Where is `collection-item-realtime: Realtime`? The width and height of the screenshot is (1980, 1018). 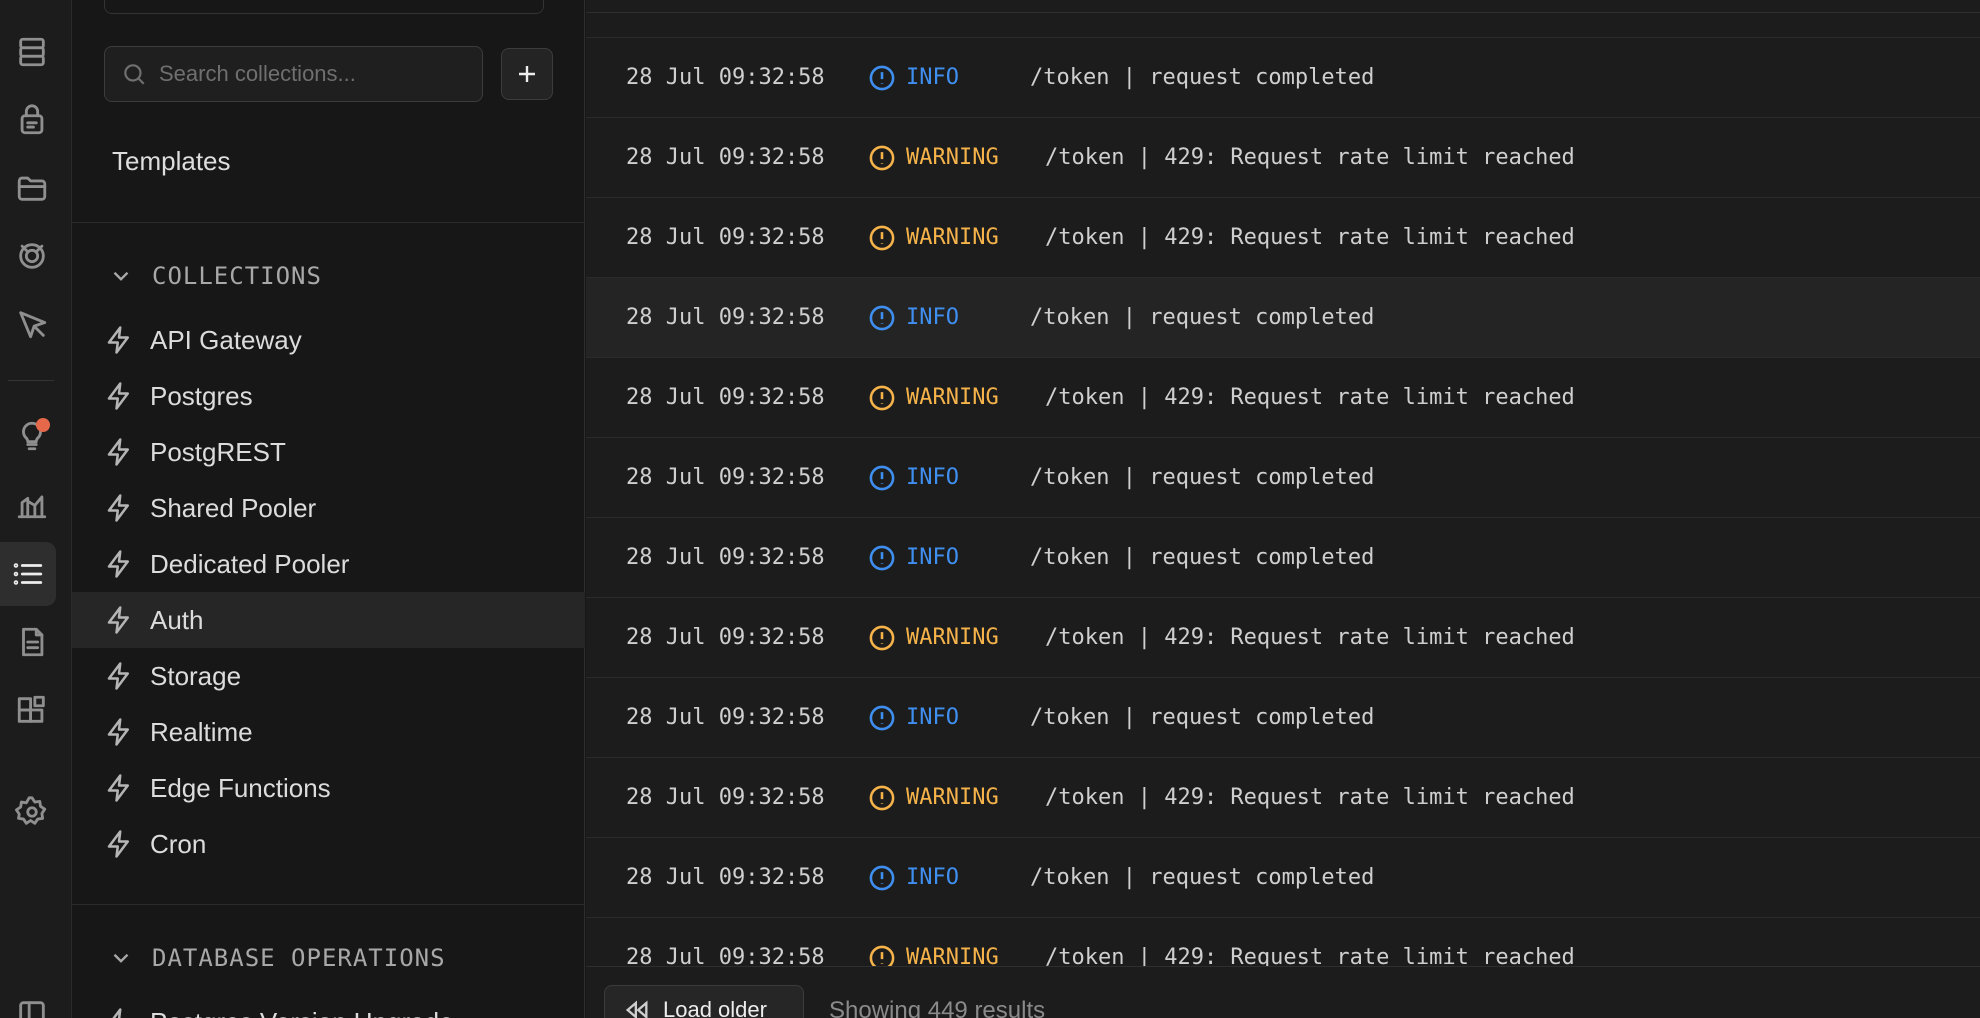 collection-item-realtime: Realtime is located at coordinates (328, 732).